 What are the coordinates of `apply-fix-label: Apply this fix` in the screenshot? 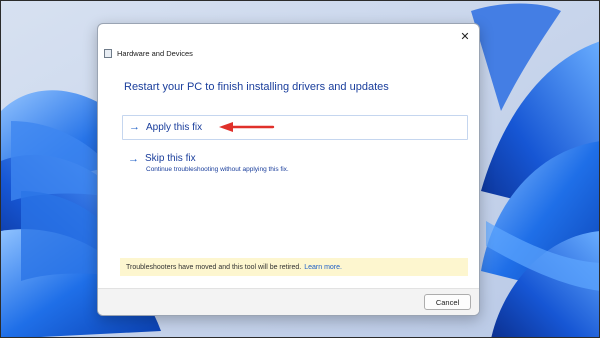 It's located at (174, 127).